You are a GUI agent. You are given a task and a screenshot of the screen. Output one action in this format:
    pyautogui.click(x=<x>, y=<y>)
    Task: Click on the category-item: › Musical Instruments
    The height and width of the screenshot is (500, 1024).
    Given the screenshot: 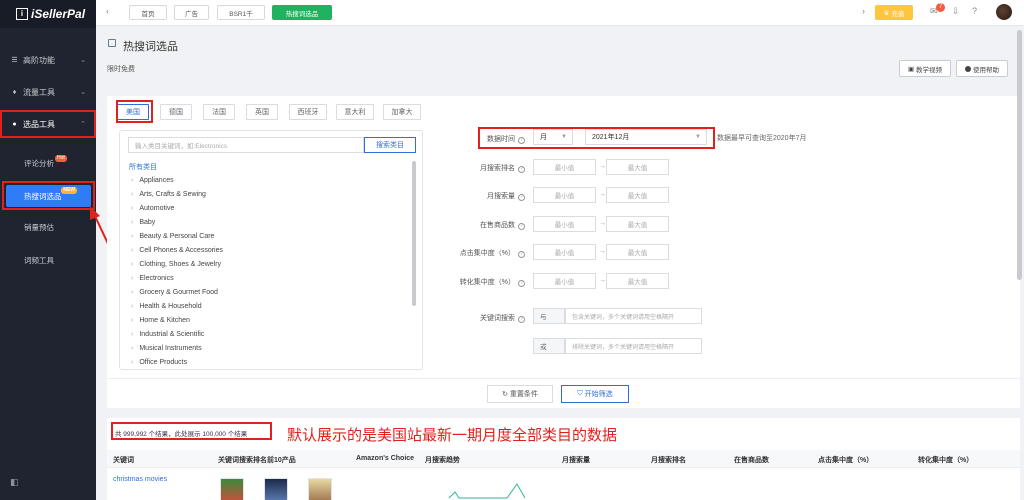 What is the action you would take?
    pyautogui.click(x=166, y=348)
    